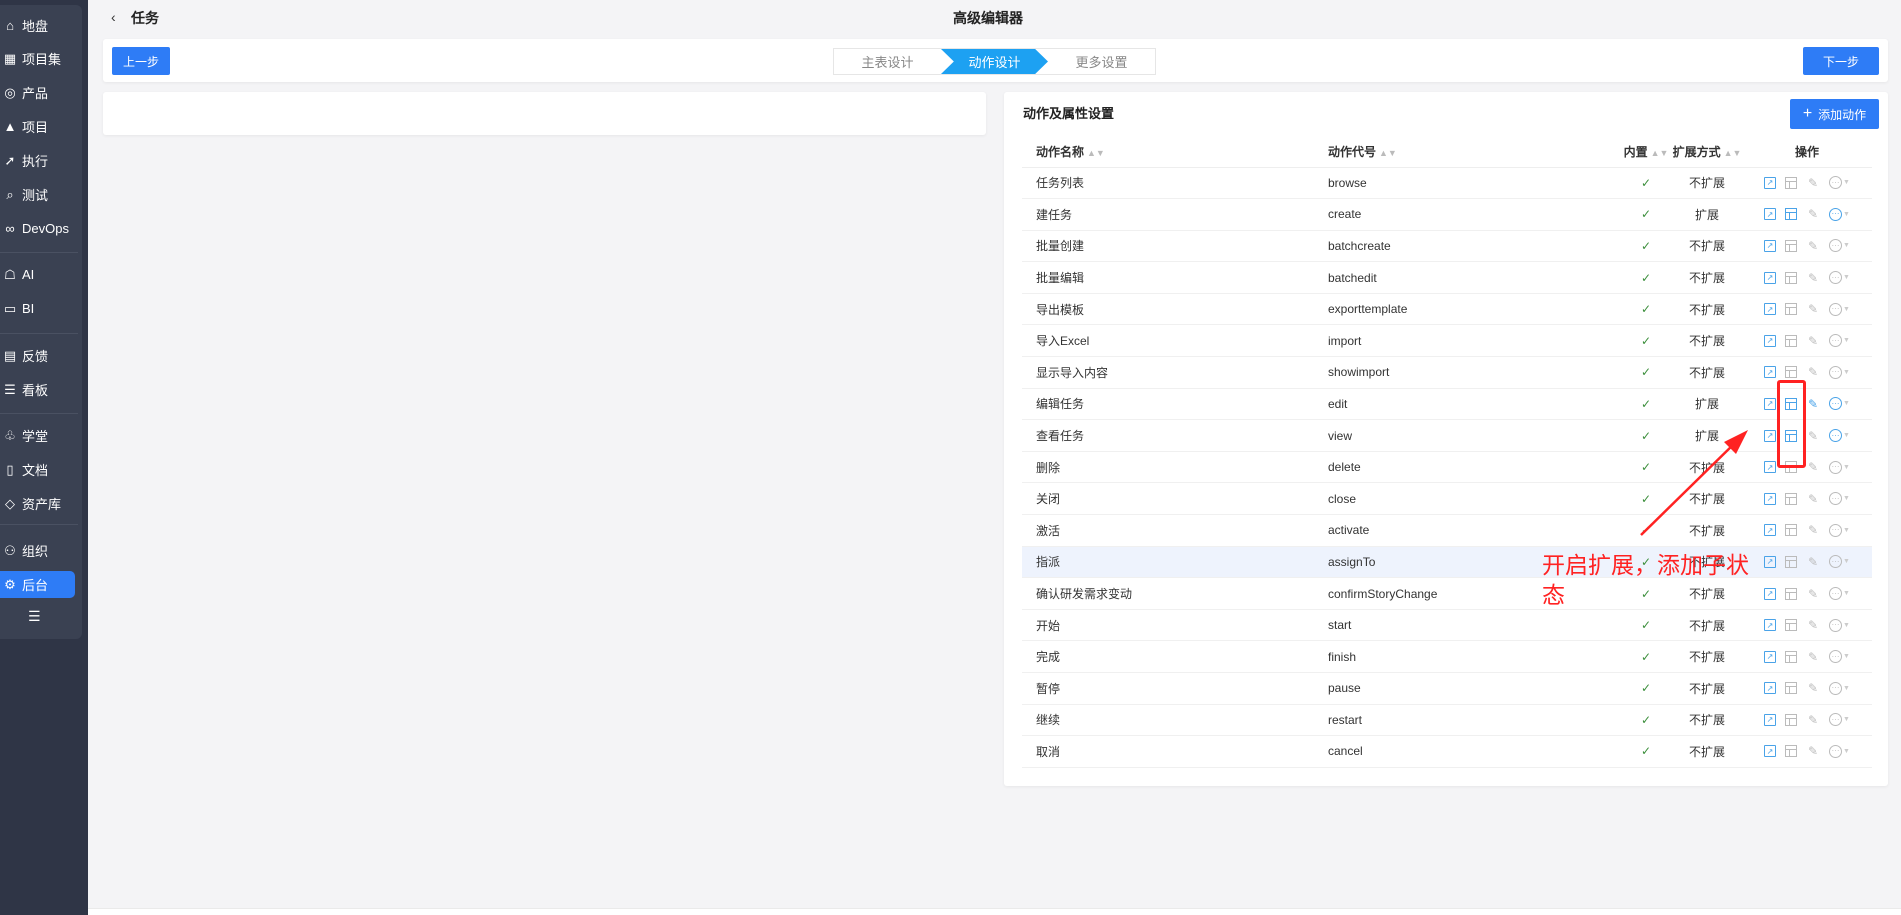 This screenshot has width=1901, height=915. I want to click on annotation-text: 开启扩展，添加子状态, so click(1645, 580).